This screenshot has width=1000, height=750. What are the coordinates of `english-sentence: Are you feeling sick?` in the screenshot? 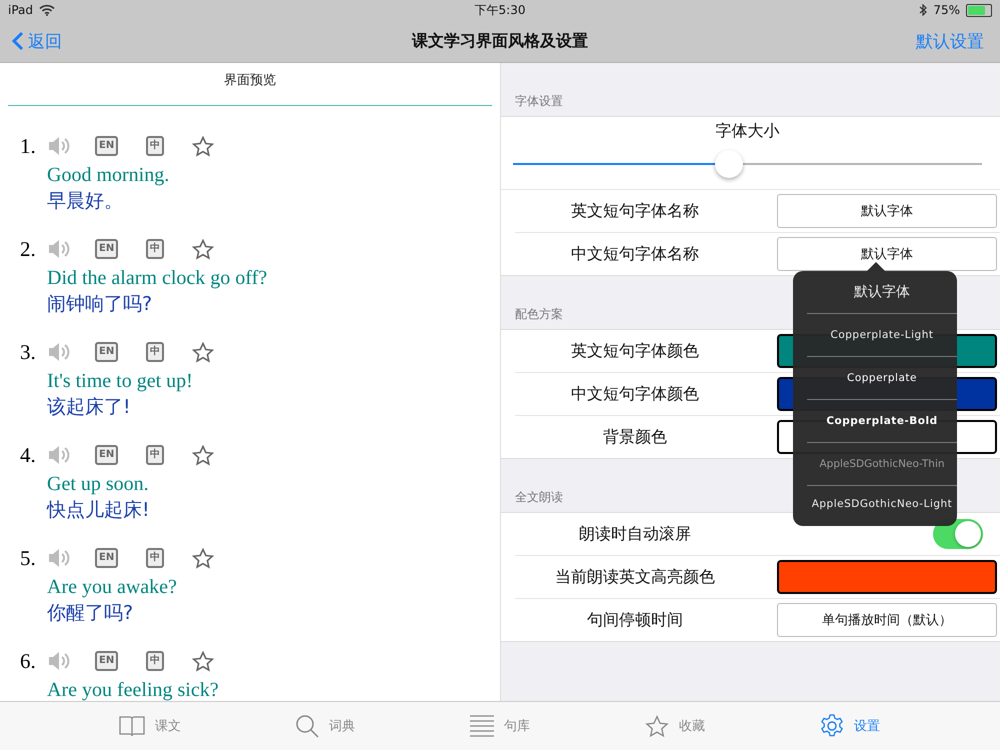 It's located at (133, 689).